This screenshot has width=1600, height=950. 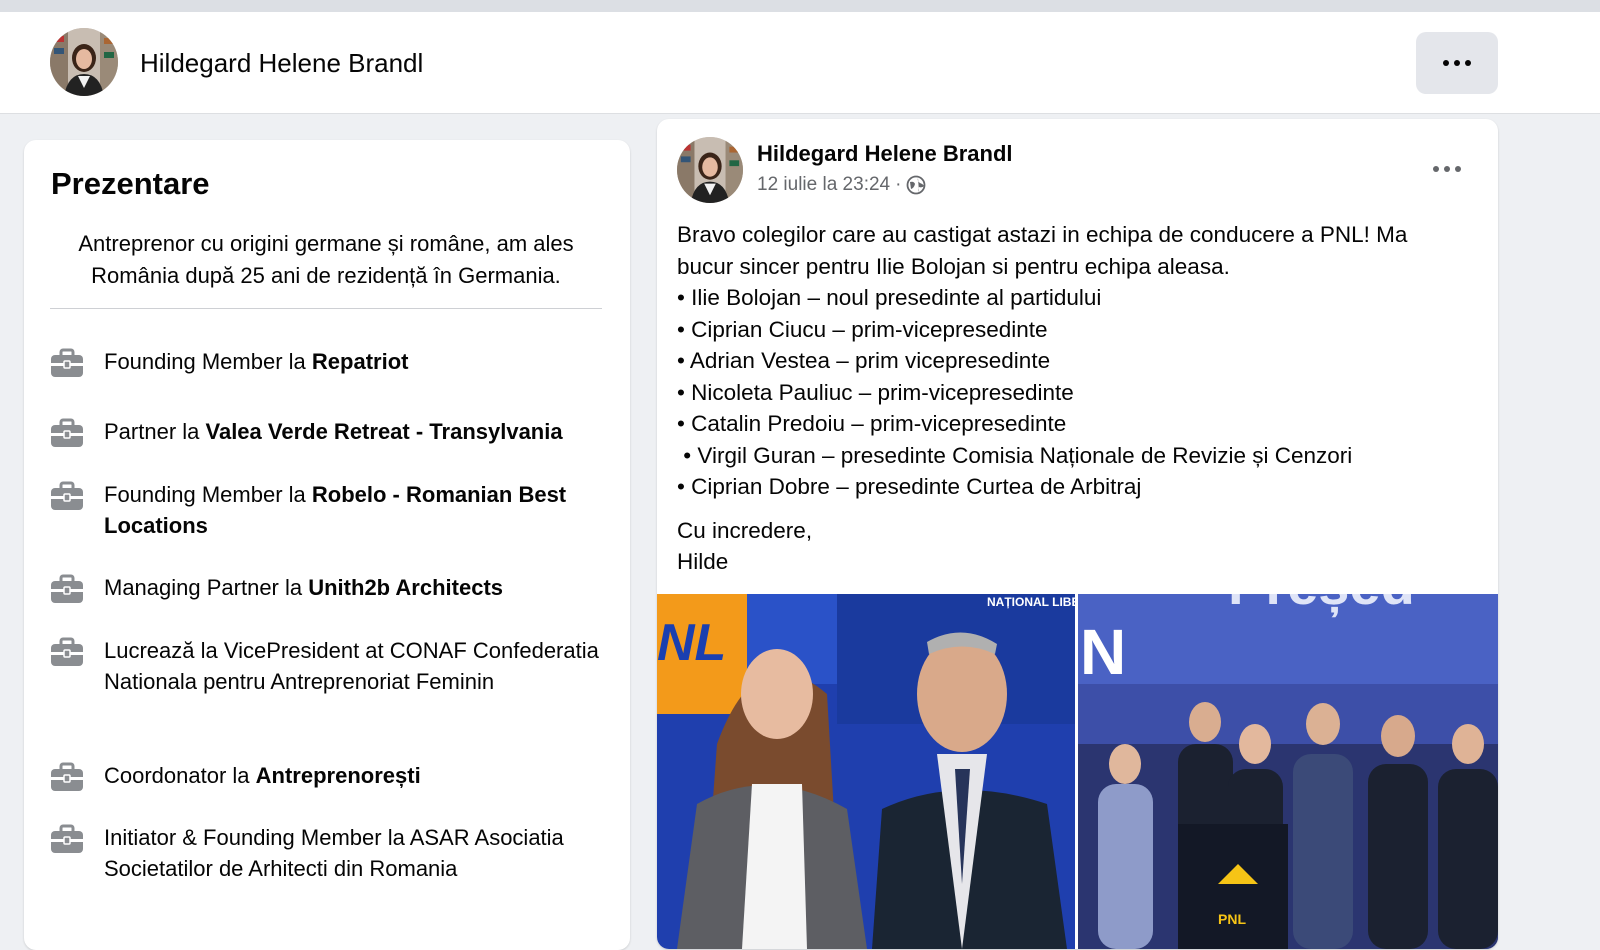 What do you see at coordinates (872, 423) in the screenshot?
I see `post-line: • Catalin Predoiu – prim-vicepresedinte` at bounding box center [872, 423].